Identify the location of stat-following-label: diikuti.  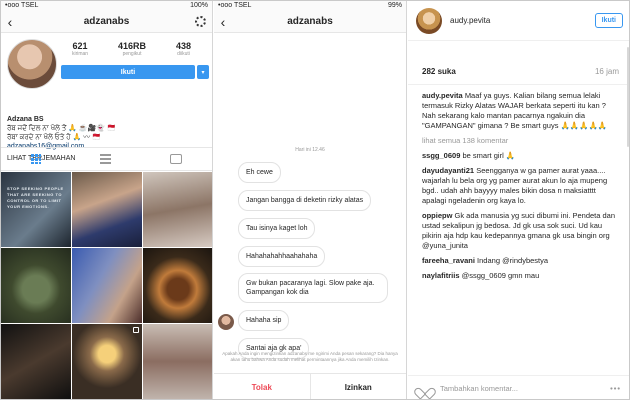
(183, 54).